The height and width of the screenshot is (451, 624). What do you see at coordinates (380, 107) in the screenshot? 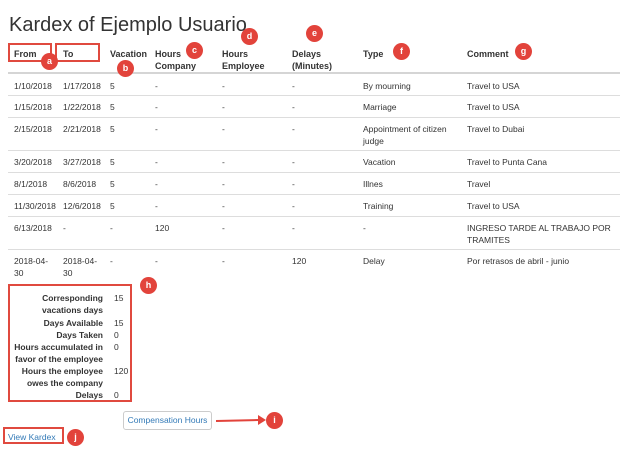
I see `cell-type: Marriage` at bounding box center [380, 107].